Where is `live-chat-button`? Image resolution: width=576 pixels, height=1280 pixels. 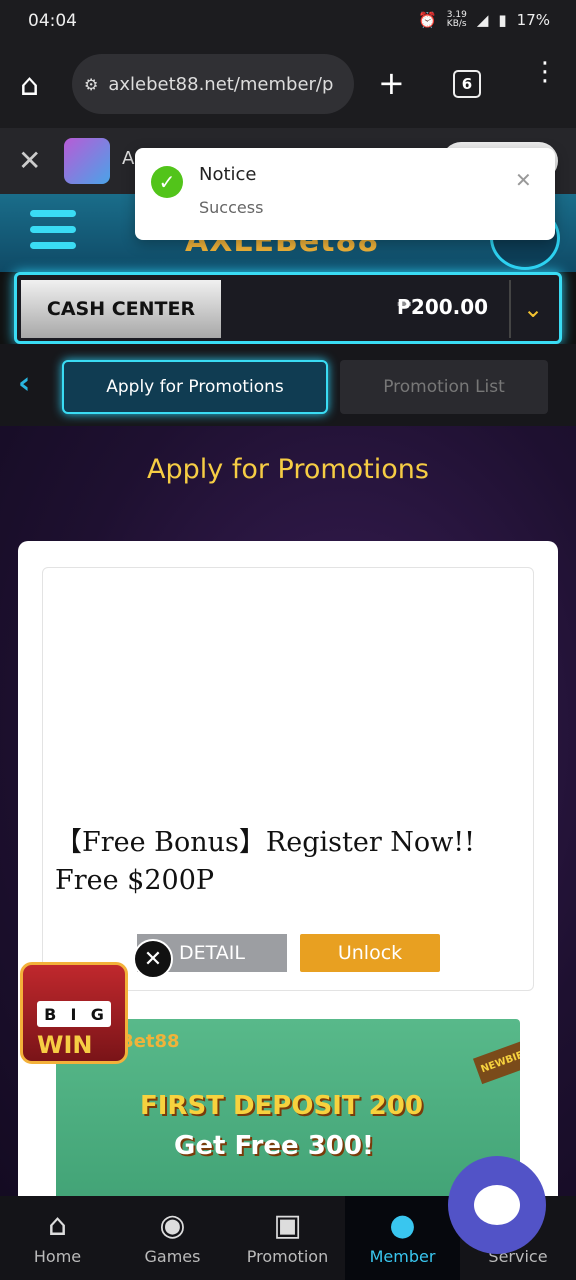
live-chat-button is located at coordinates (497, 1205).